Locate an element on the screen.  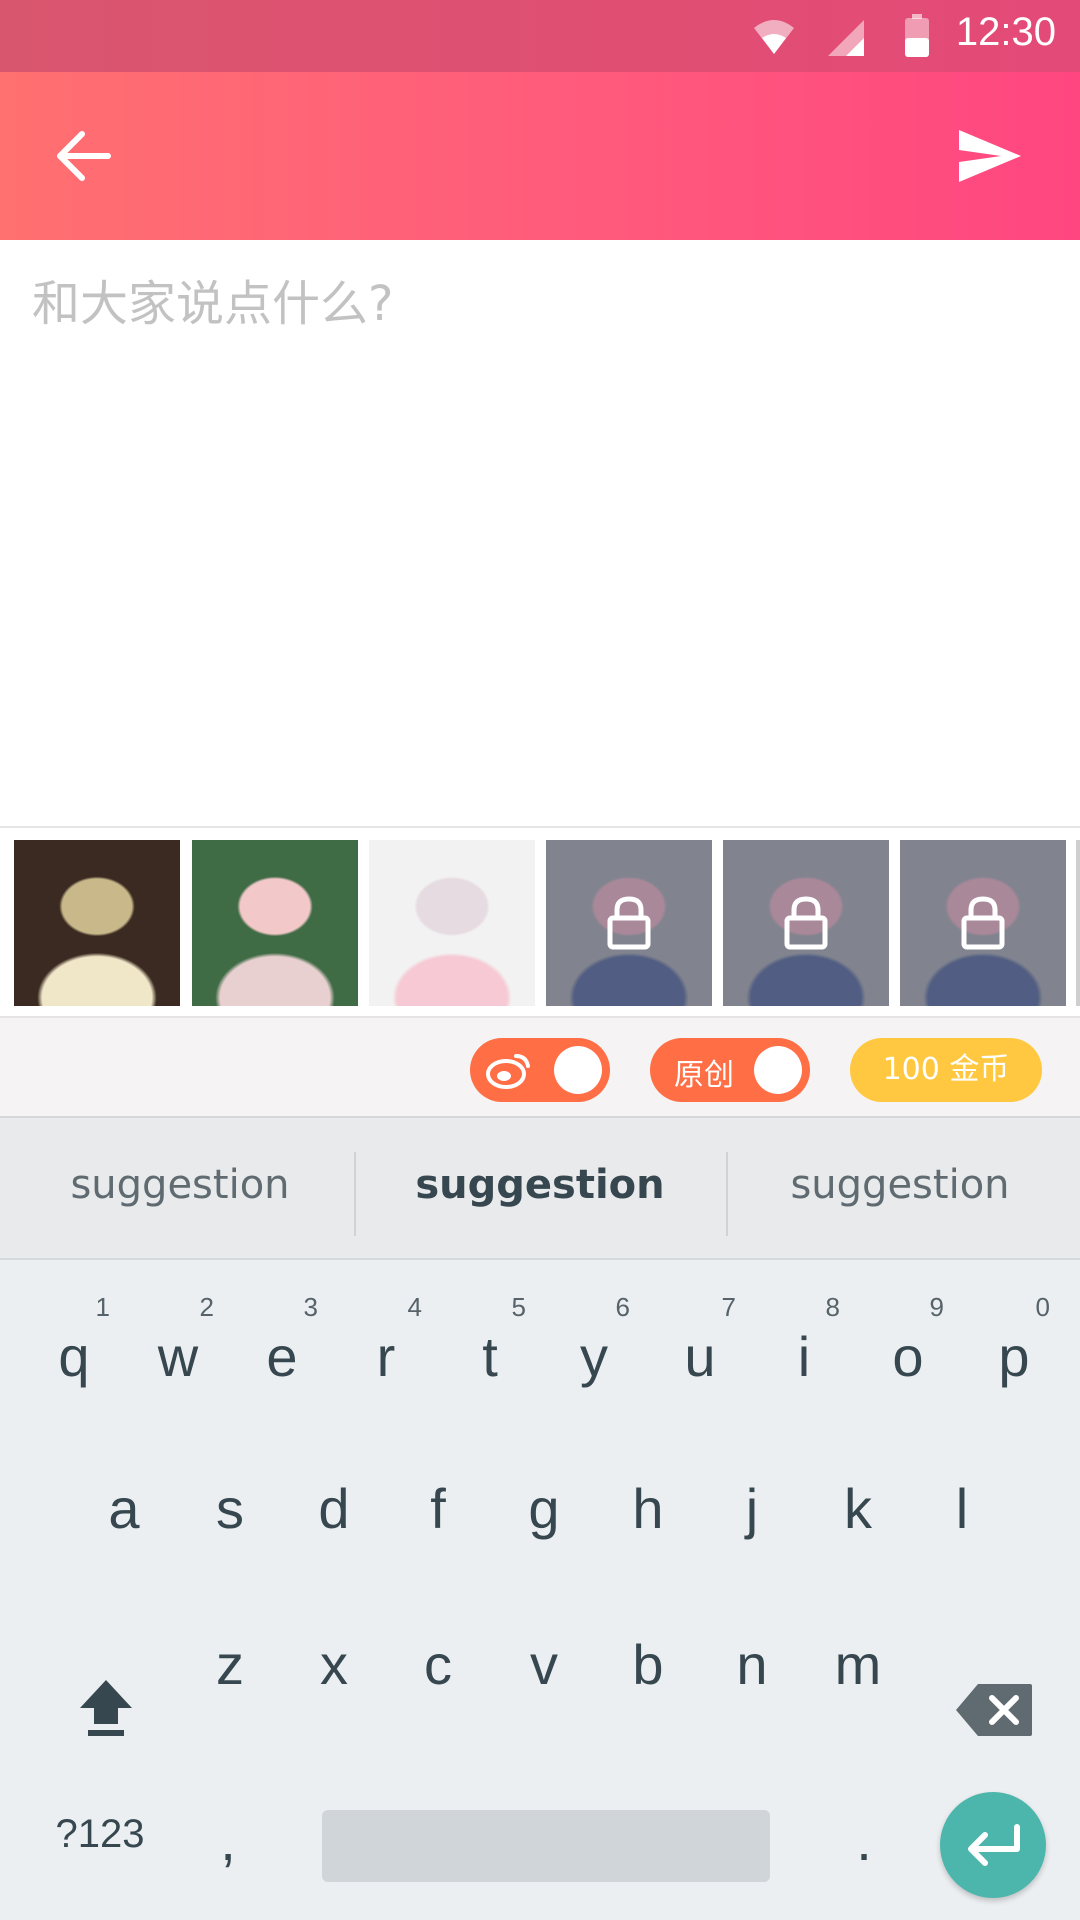
key-label: w is located at coordinates (178, 1356).